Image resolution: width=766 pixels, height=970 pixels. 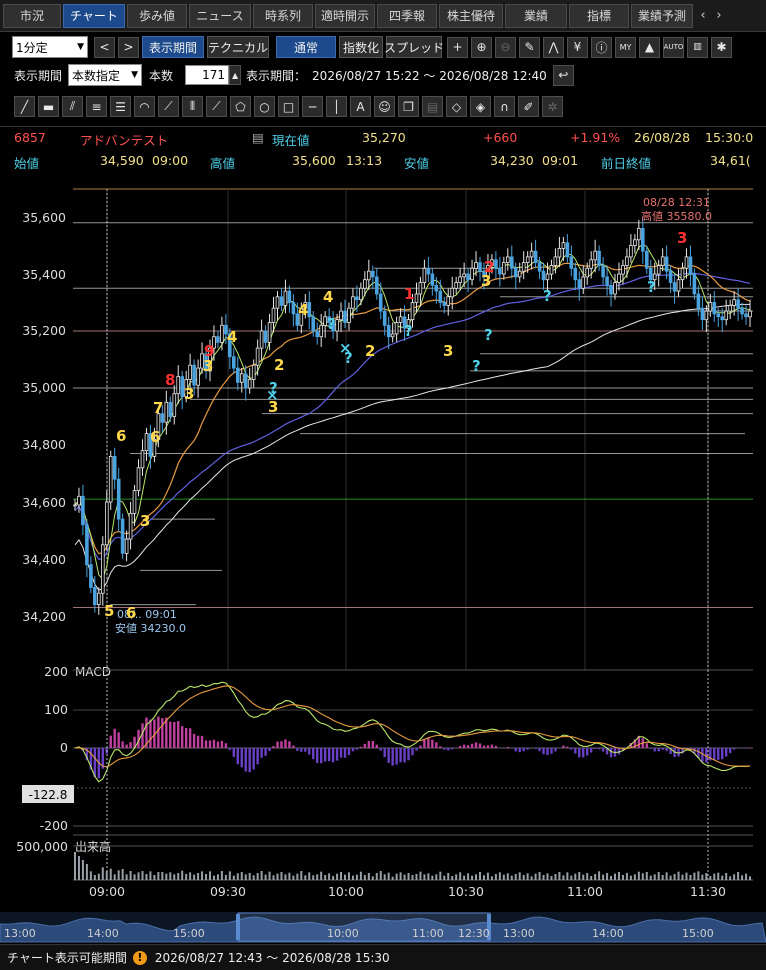 I want to click on count-input: 171, so click(x=207, y=75).